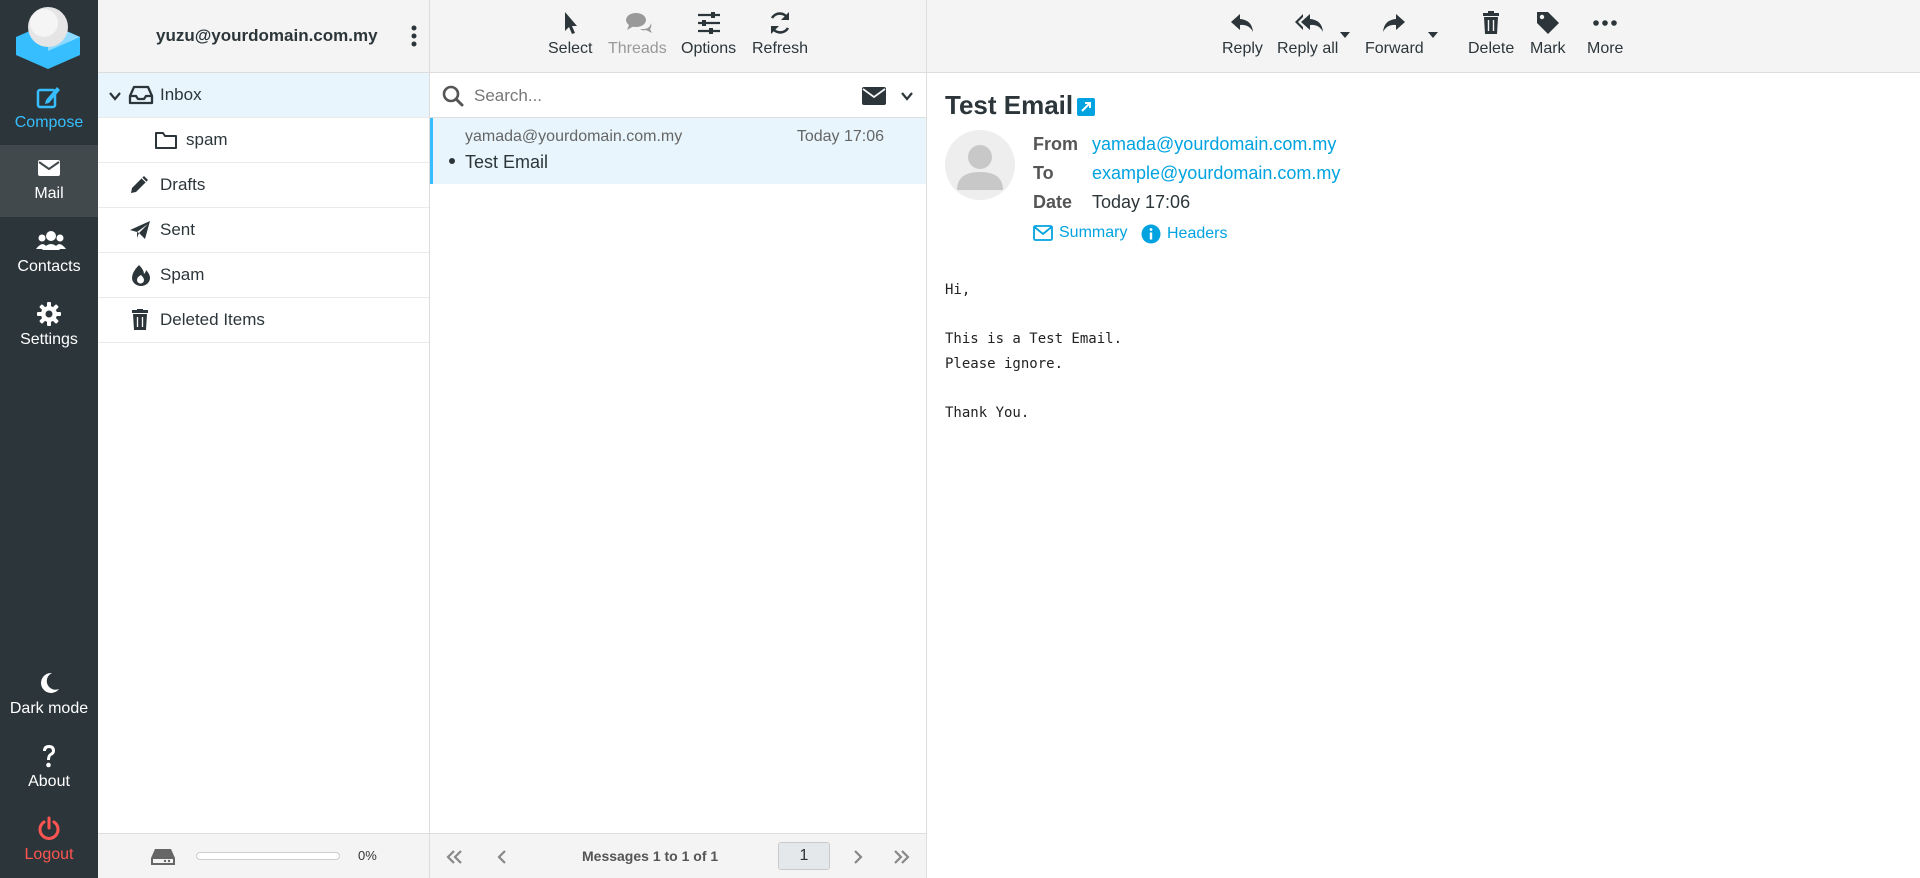 The width and height of the screenshot is (1920, 878). I want to click on reply-all-button: Reply all, so click(1307, 34).